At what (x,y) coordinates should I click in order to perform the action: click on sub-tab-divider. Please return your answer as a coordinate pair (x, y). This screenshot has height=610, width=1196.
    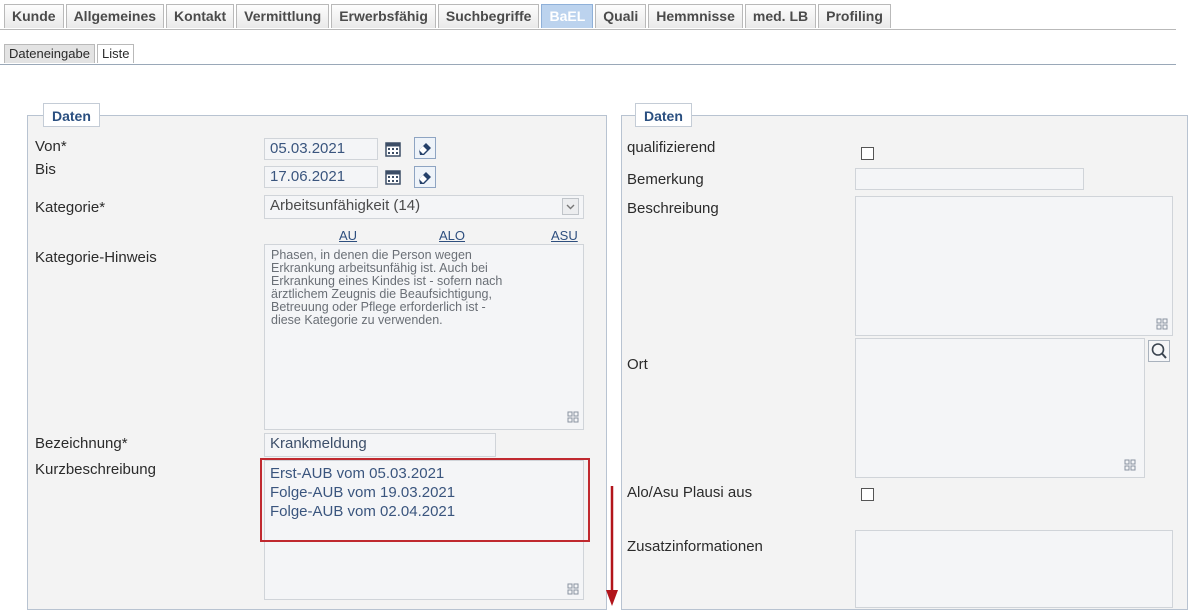
    Looking at the image, I should click on (588, 64).